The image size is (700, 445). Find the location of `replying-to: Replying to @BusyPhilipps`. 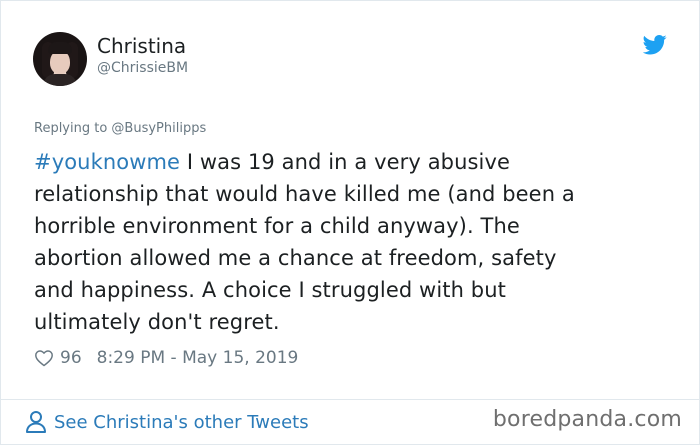

replying-to: Replying to @BusyPhilipps is located at coordinates (120, 129).